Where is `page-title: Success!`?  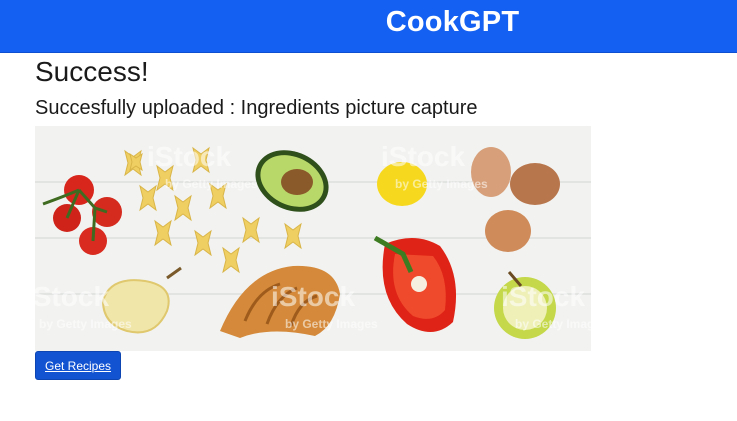 page-title: Success! is located at coordinates (92, 71).